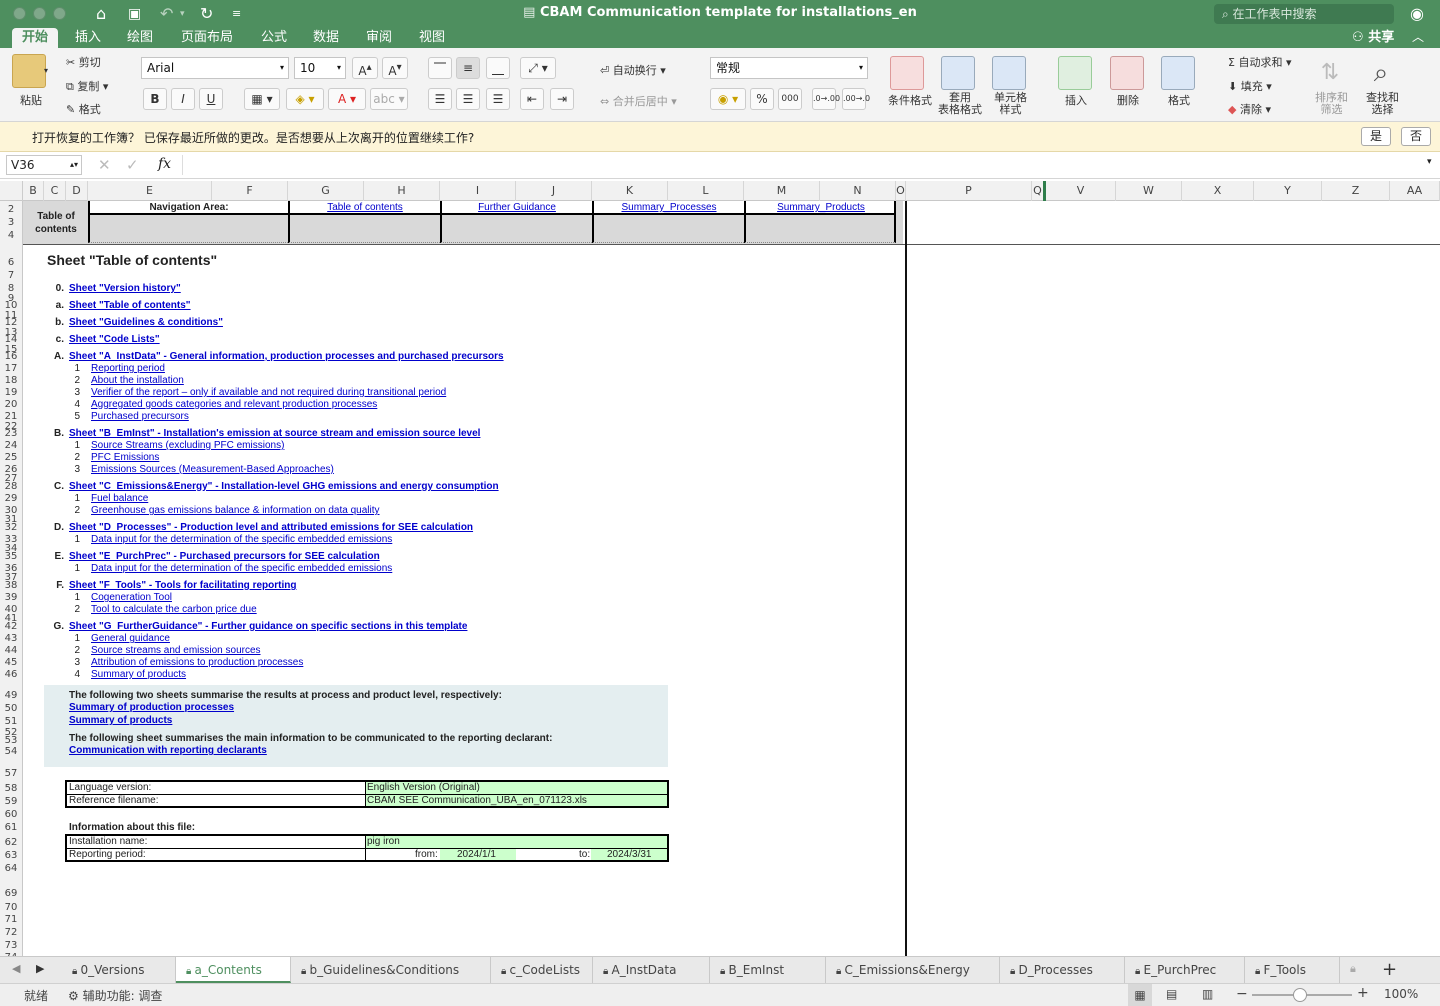 This screenshot has width=1440, height=1006. What do you see at coordinates (468, 99) in the screenshot?
I see `align-center-button: ☰` at bounding box center [468, 99].